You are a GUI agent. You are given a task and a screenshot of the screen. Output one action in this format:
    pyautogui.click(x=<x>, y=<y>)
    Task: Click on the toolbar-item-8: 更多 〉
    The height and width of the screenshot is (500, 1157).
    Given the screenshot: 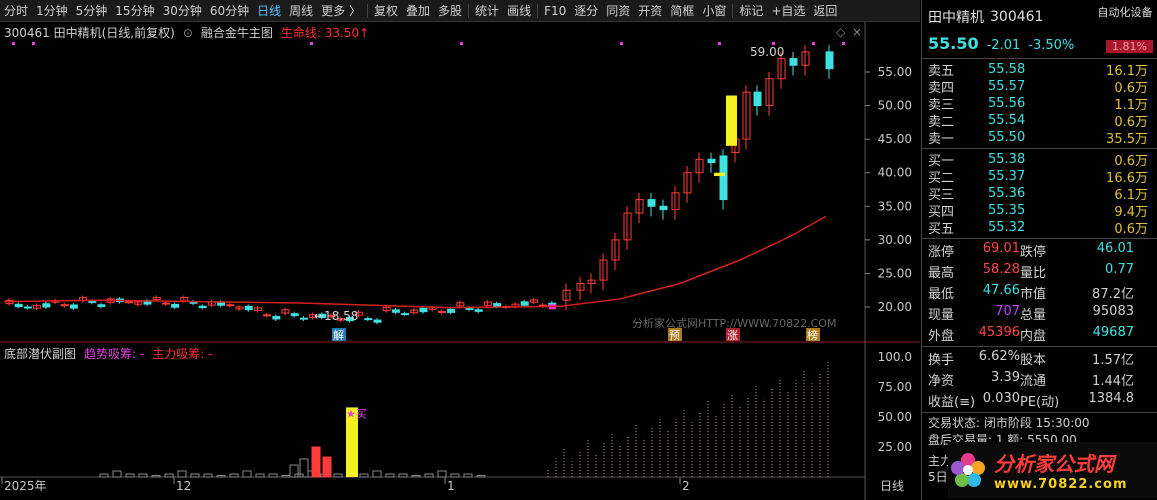 What is the action you would take?
    pyautogui.click(x=341, y=11)
    